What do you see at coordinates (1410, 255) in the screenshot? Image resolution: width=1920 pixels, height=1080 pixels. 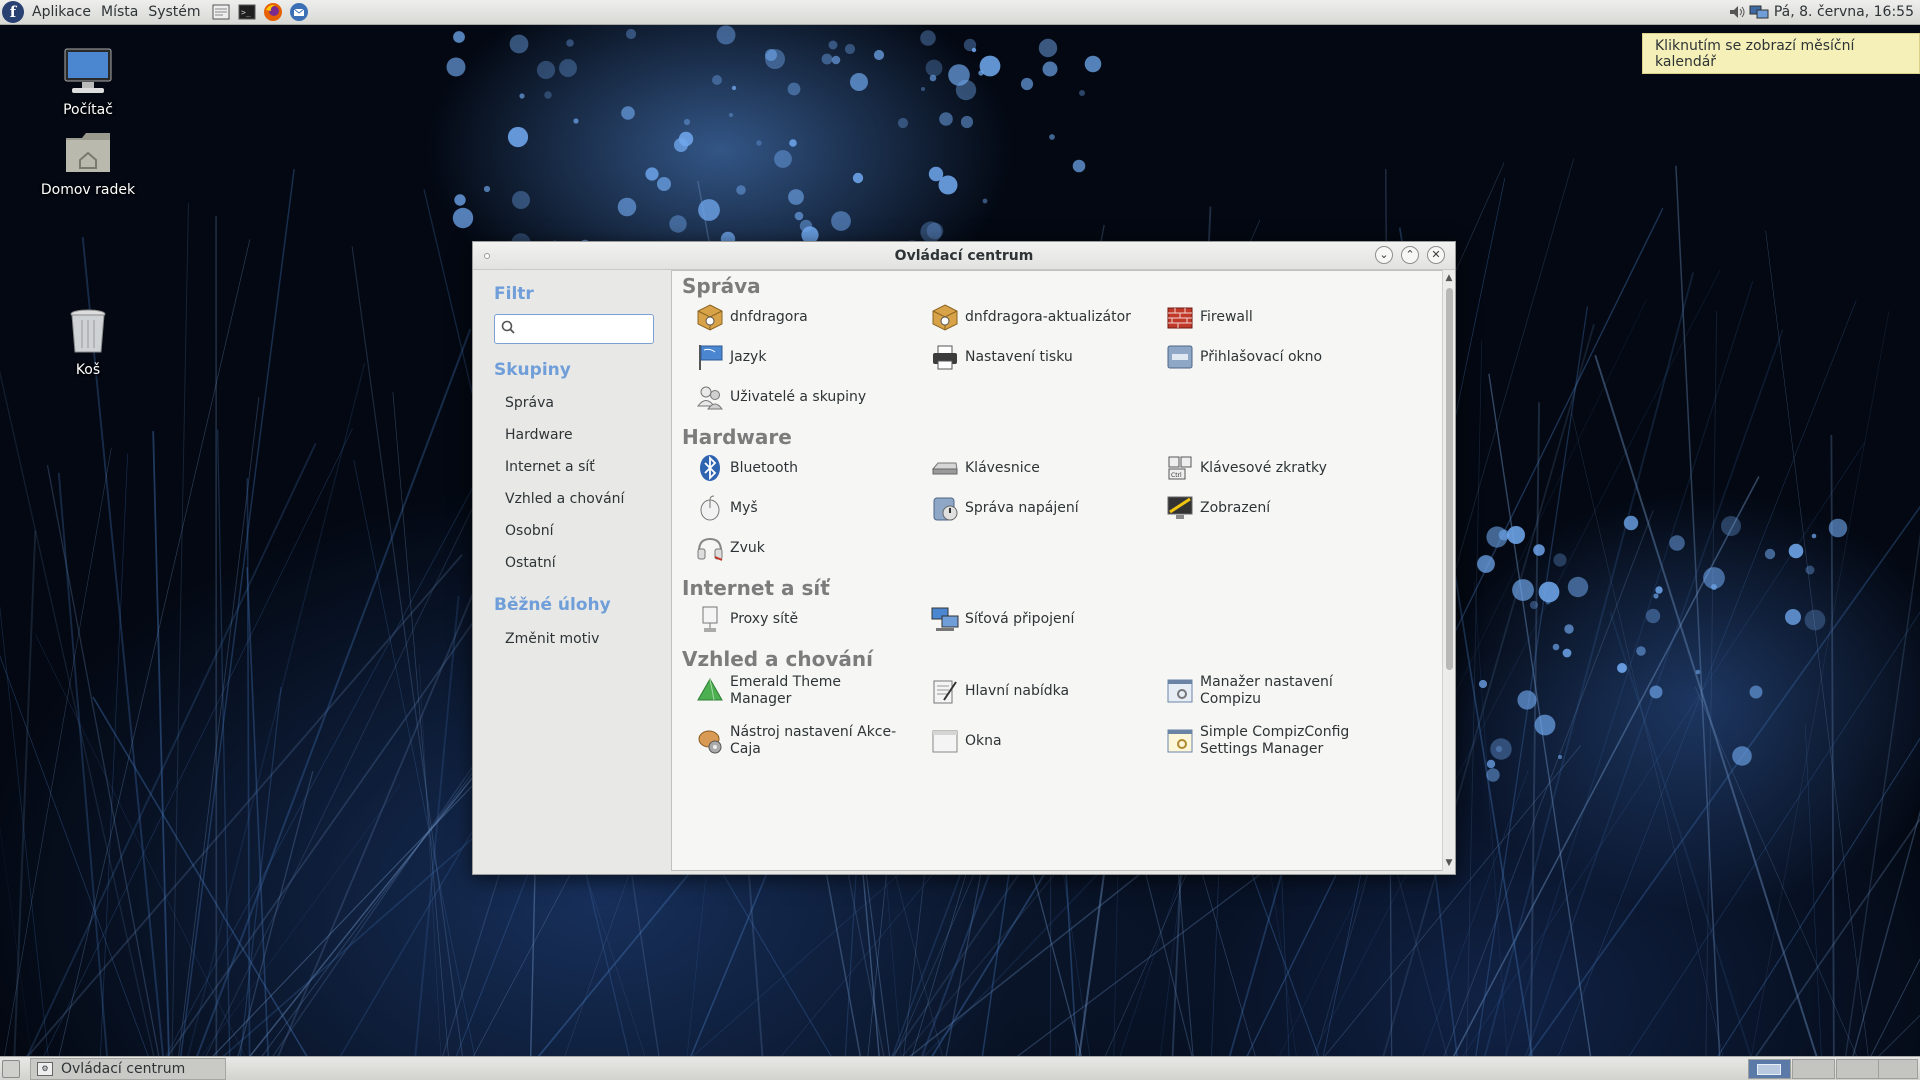 I see `maximize-button: ⌃` at bounding box center [1410, 255].